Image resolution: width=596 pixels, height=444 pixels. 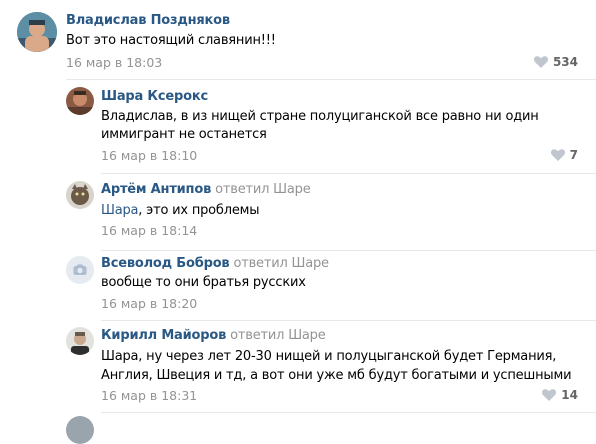 I want to click on comment-author-line: Артём Антипов ответил Шаре, so click(x=206, y=189).